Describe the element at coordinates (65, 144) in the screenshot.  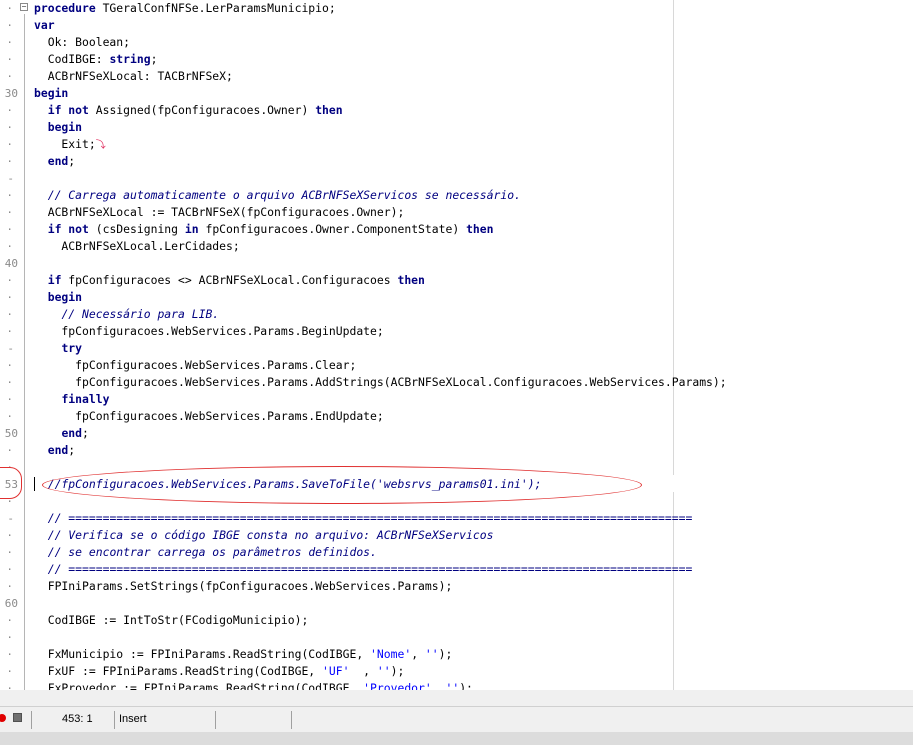
I see `code-token: Exit;` at that location.